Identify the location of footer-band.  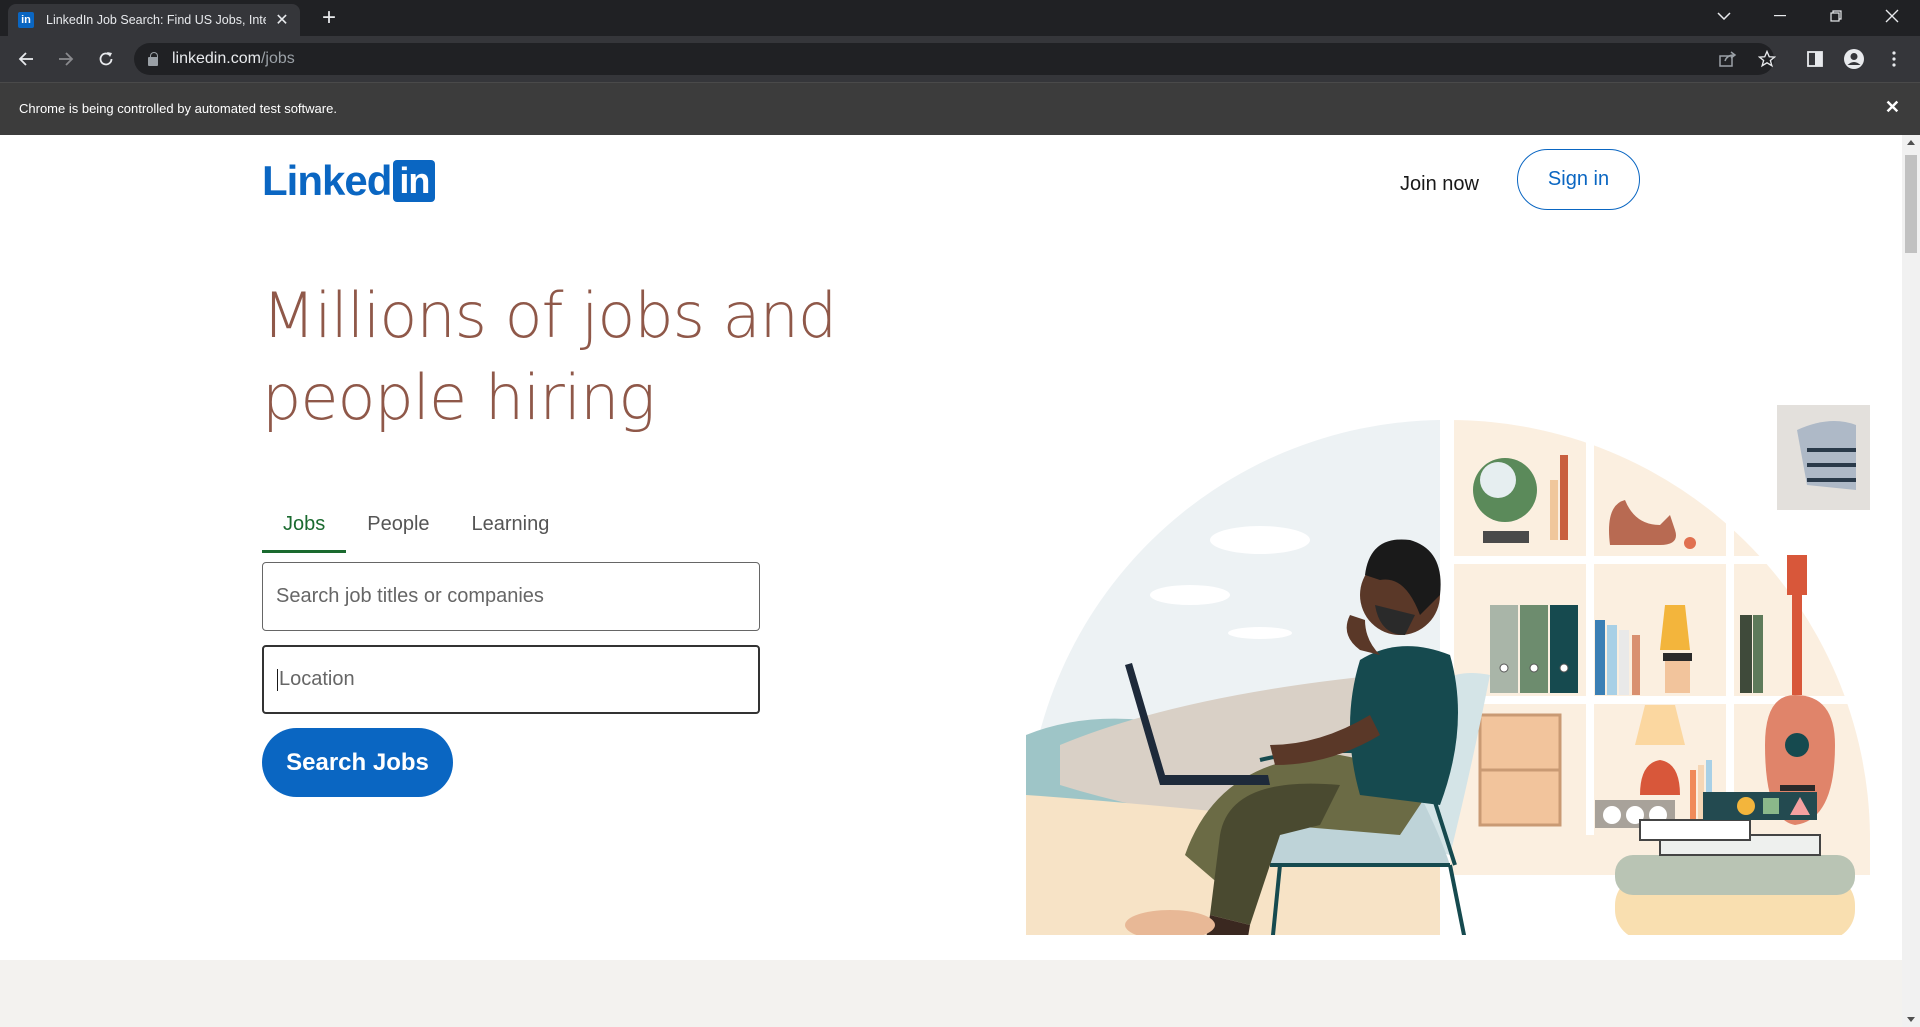
(951, 993).